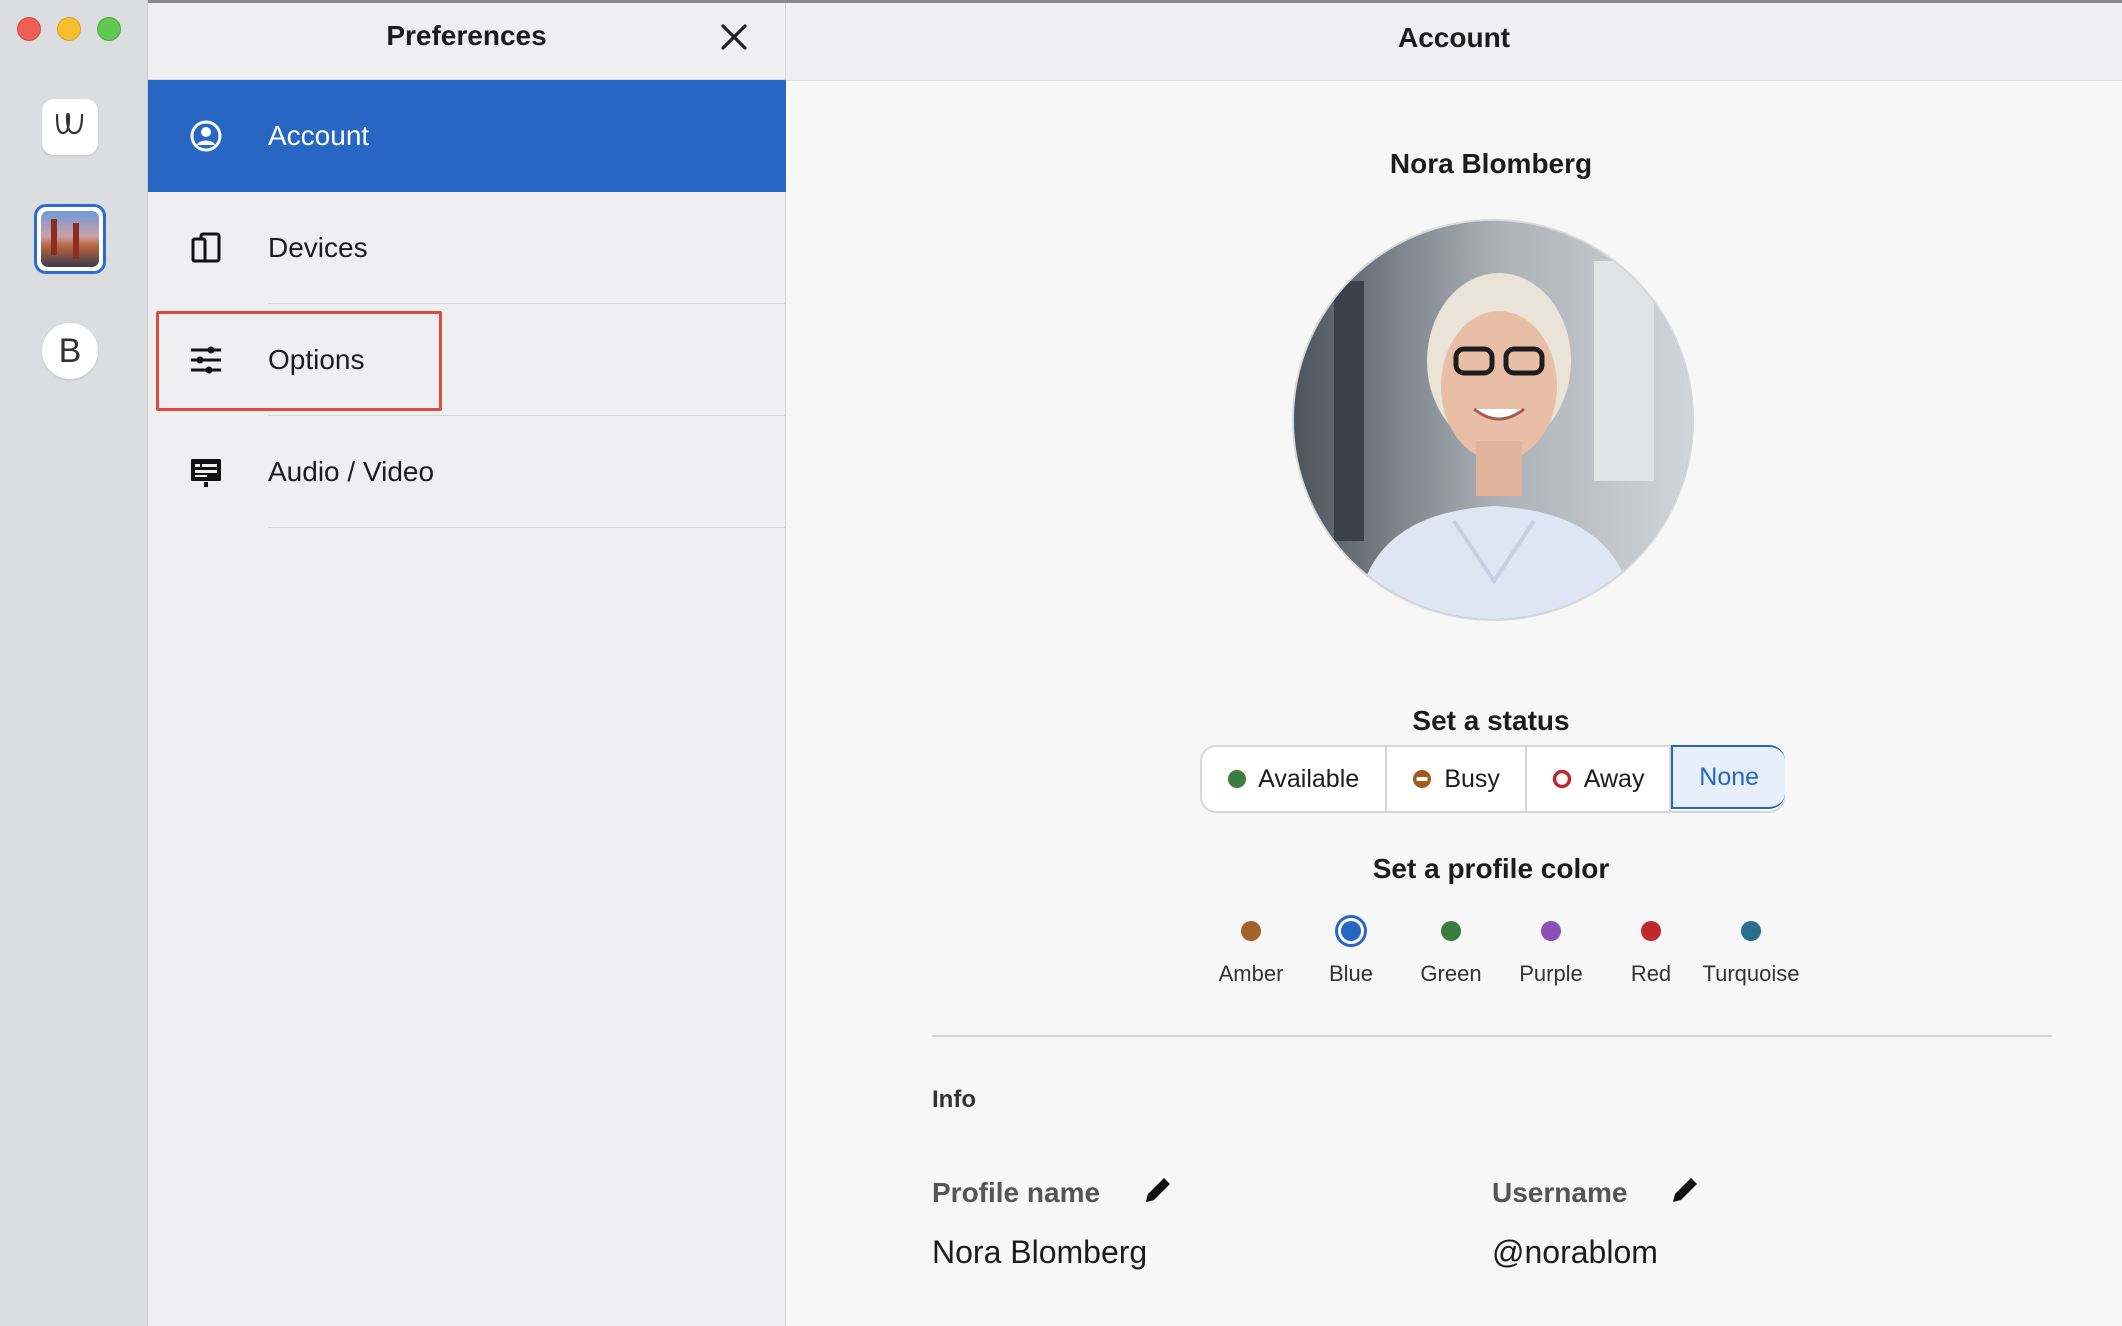  I want to click on menu-item-account: Account, so click(467, 136).